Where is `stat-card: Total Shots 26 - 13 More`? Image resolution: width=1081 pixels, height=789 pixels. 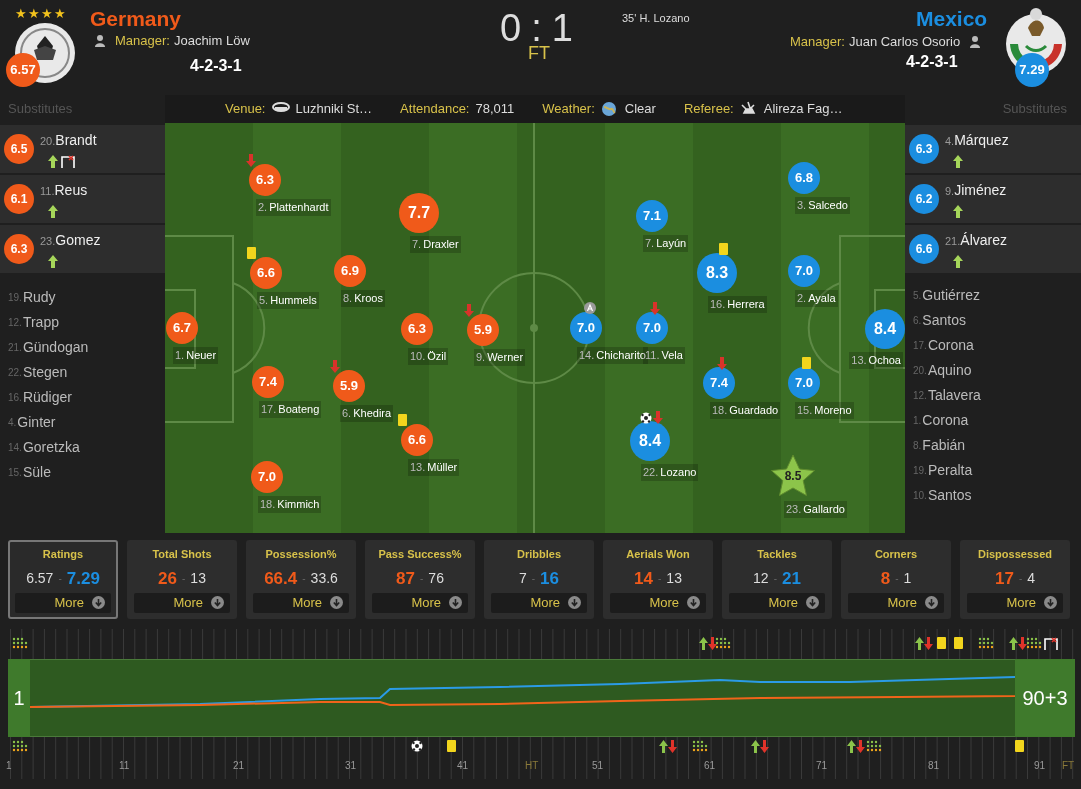
stat-card: Total Shots 26 - 13 More is located at coordinates (182, 579).